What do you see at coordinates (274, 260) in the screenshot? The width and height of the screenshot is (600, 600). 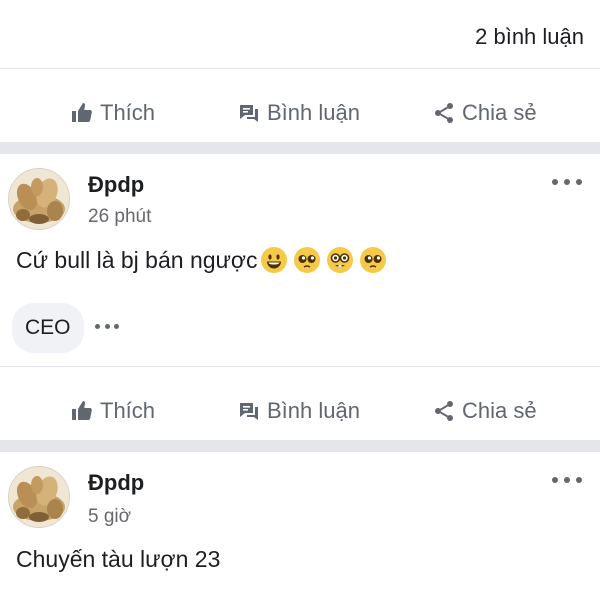 I see `smiling-face-icon` at bounding box center [274, 260].